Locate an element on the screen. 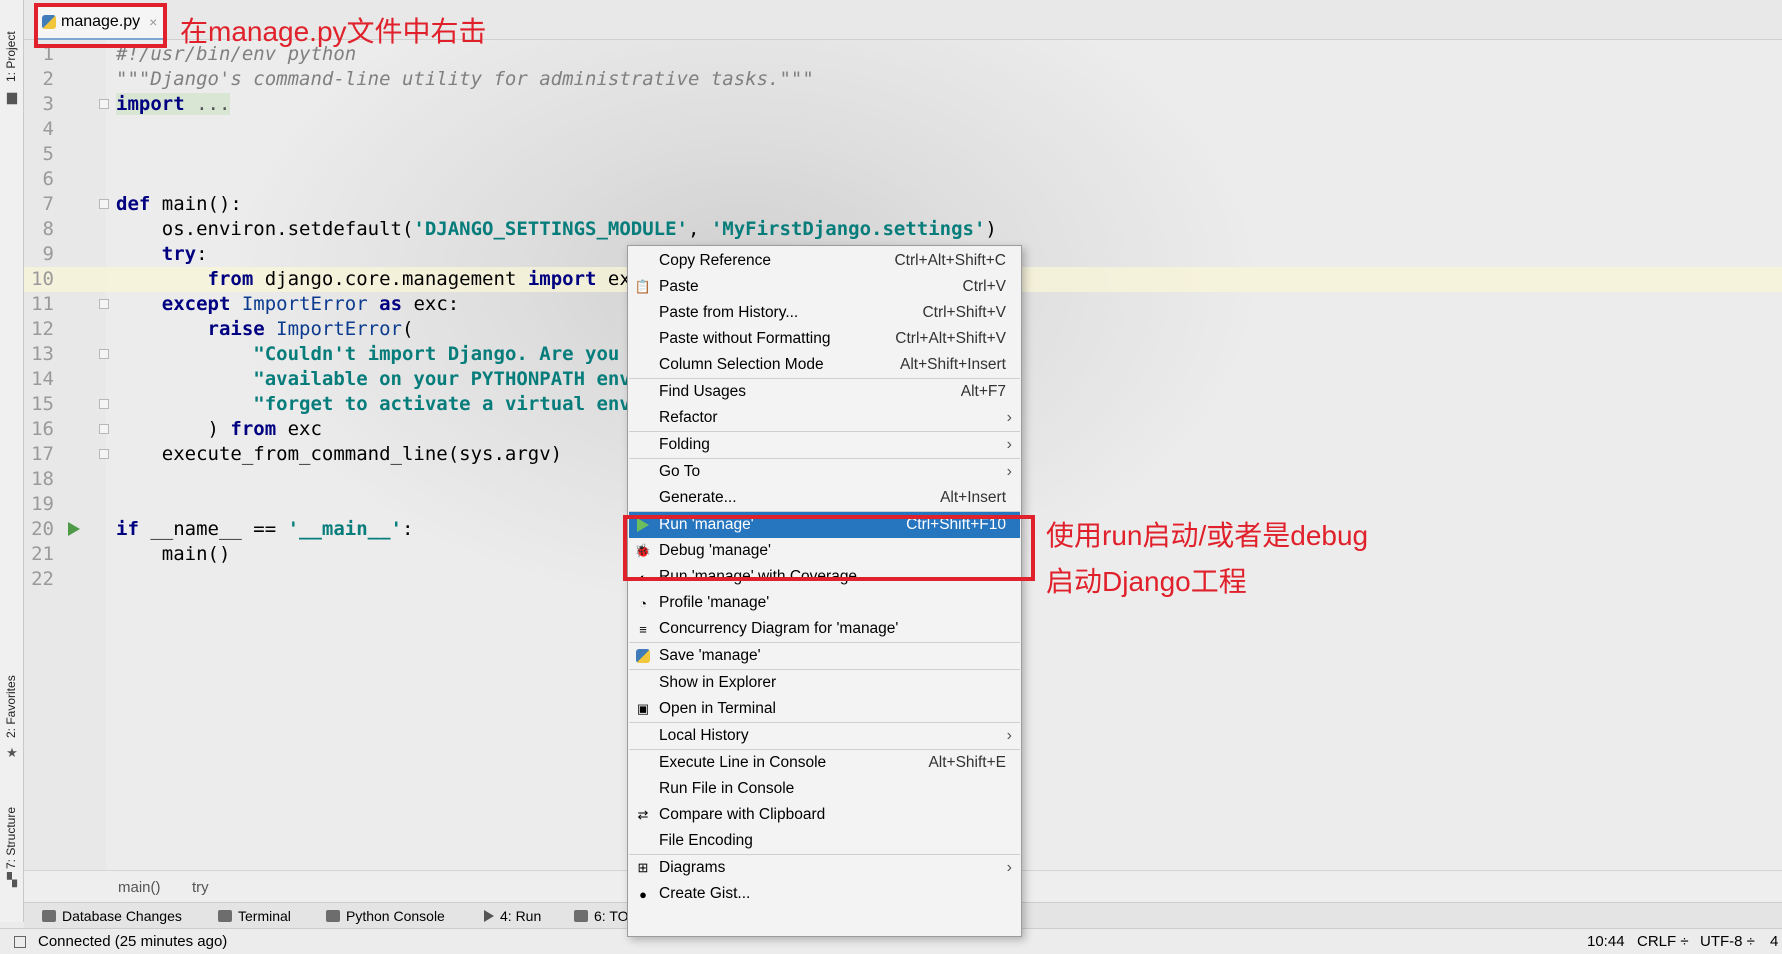 The height and width of the screenshot is (954, 1782). menu-item-label: Diagrams is located at coordinates (692, 867).